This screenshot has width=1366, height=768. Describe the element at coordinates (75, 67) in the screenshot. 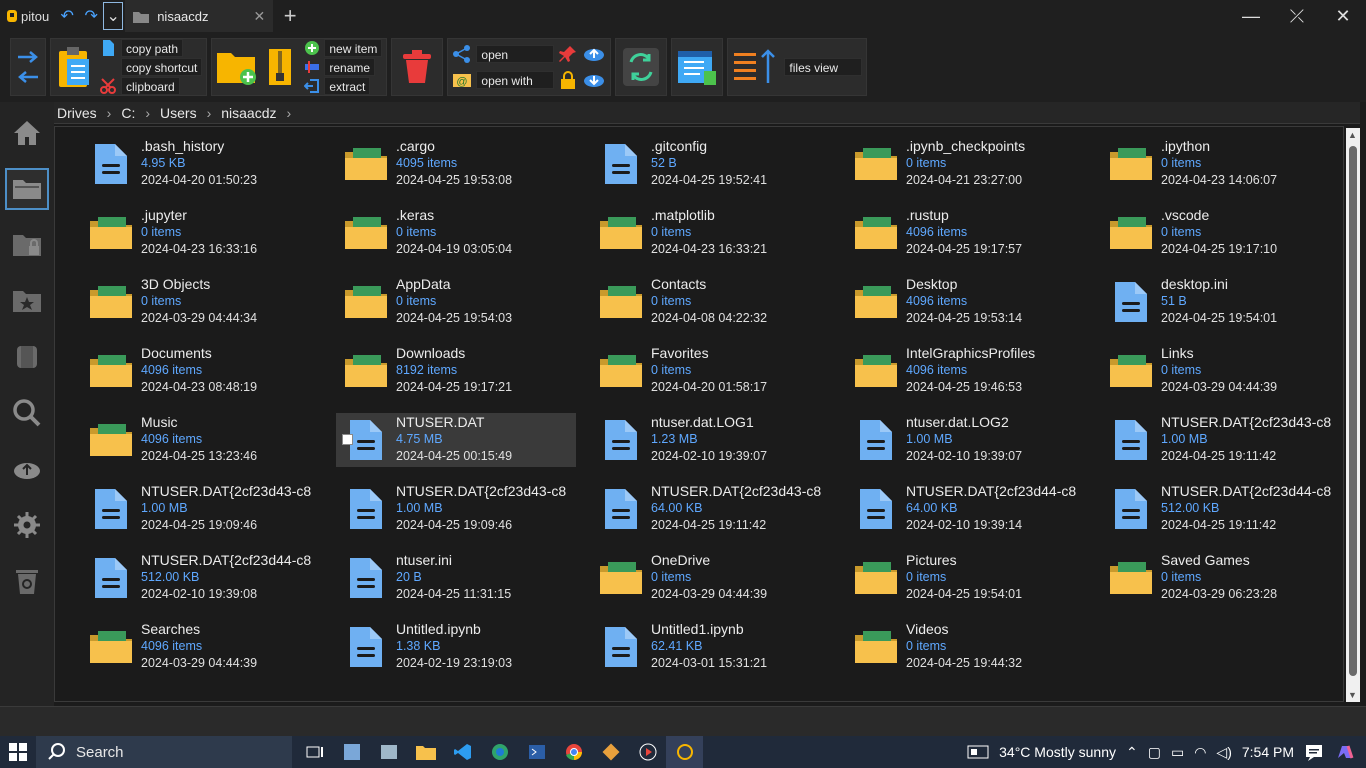

I see `paste-button` at that location.